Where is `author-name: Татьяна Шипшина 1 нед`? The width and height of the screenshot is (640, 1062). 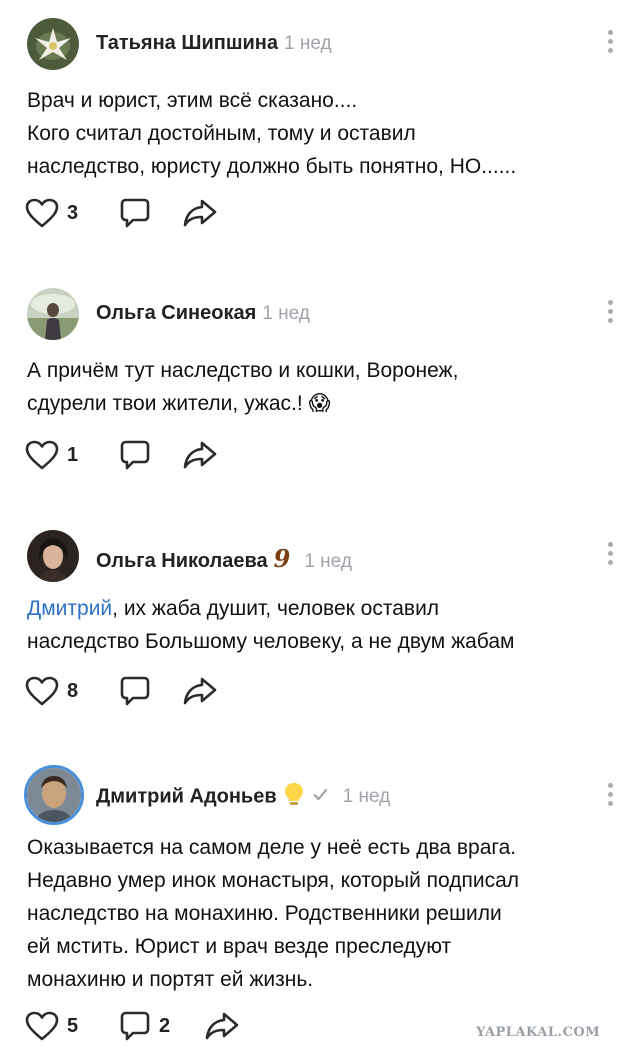 author-name: Татьяна Шипшина 1 нед is located at coordinates (214, 43).